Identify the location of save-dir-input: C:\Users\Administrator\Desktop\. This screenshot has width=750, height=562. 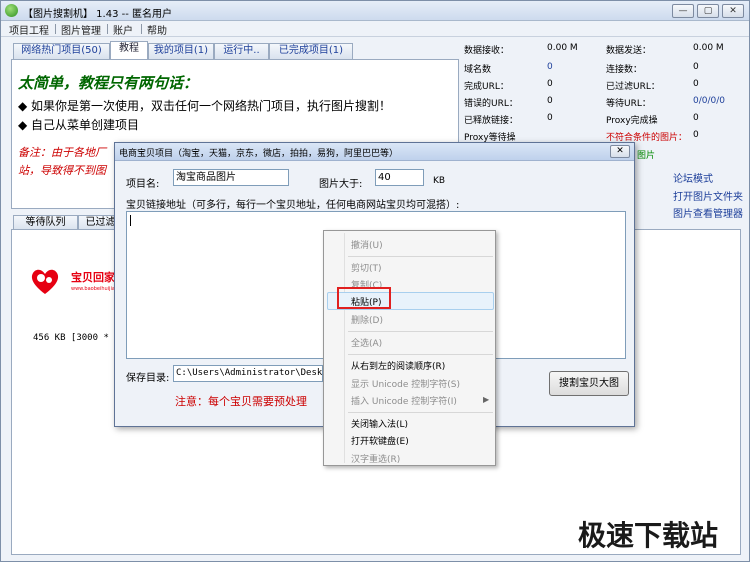
(248, 373).